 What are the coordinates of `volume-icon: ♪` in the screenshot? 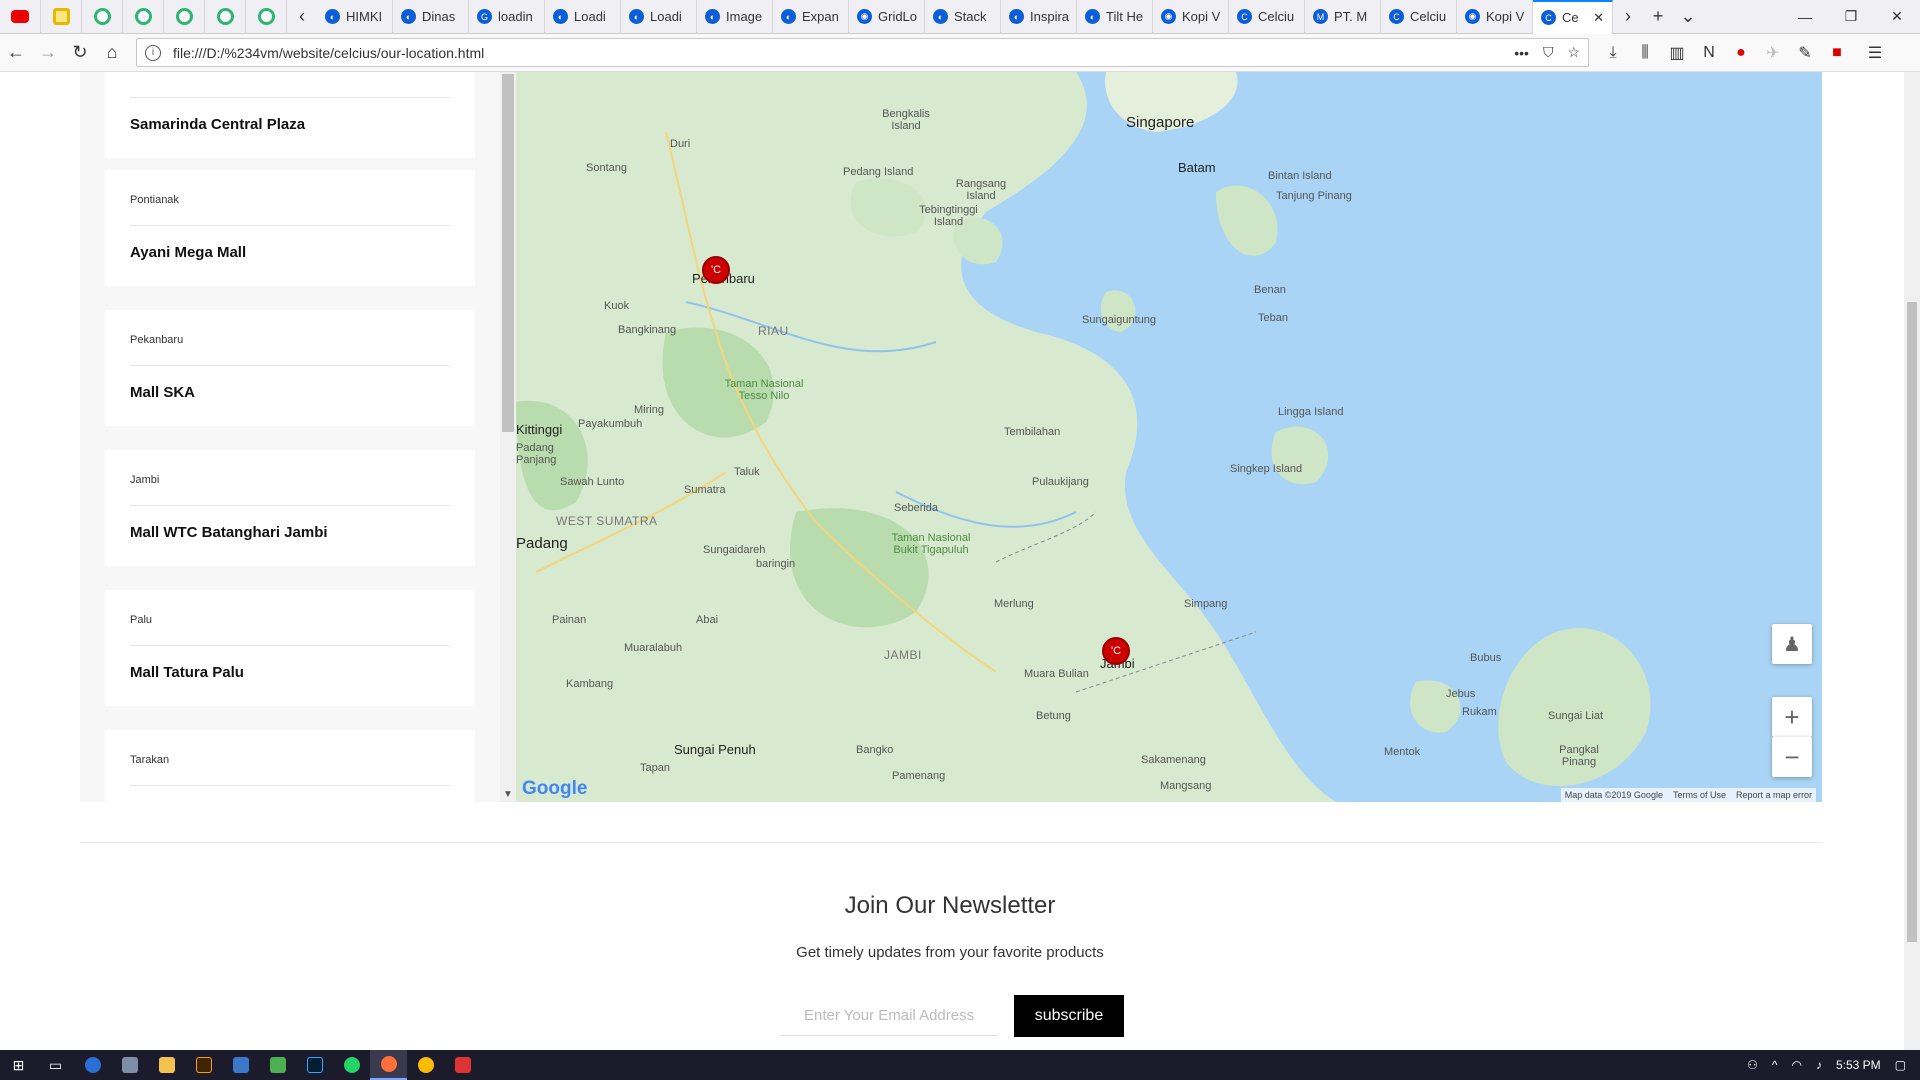 It's located at (1819, 1065).